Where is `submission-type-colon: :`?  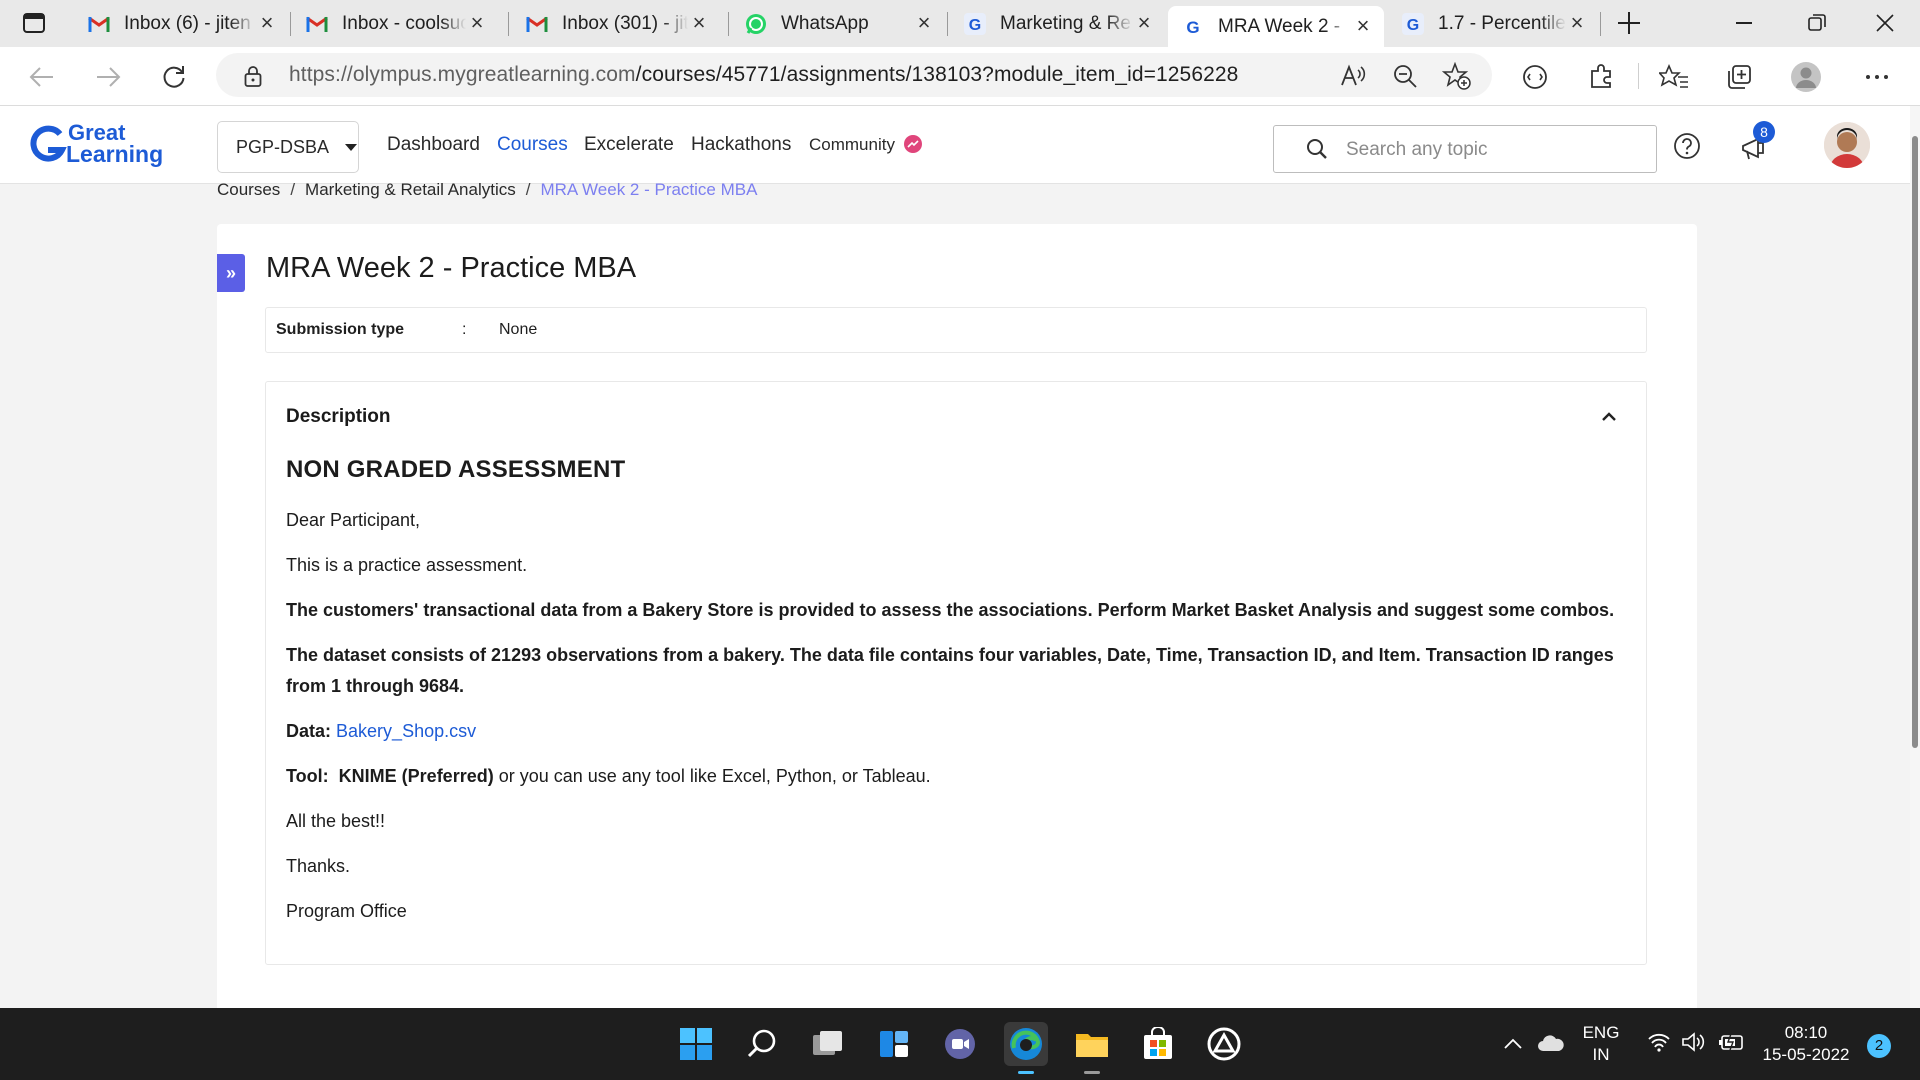 submission-type-colon: : is located at coordinates (464, 329).